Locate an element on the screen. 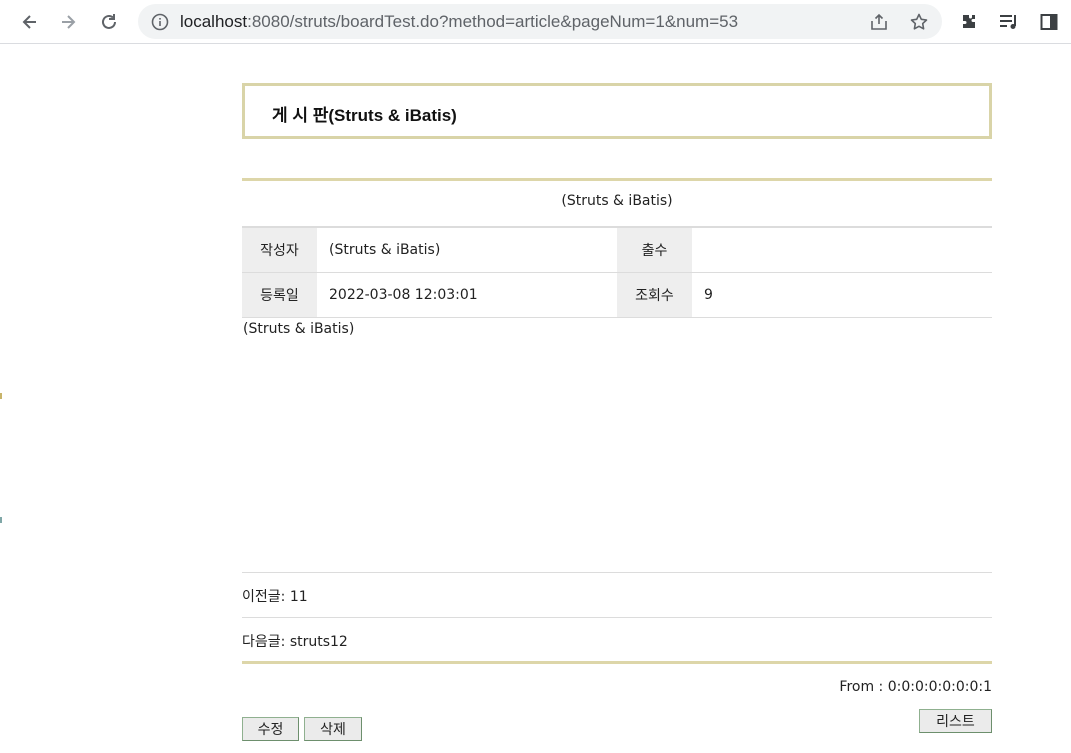 Image resolution: width=1071 pixels, height=753 pixels. file-label: 출수 is located at coordinates (654, 250).